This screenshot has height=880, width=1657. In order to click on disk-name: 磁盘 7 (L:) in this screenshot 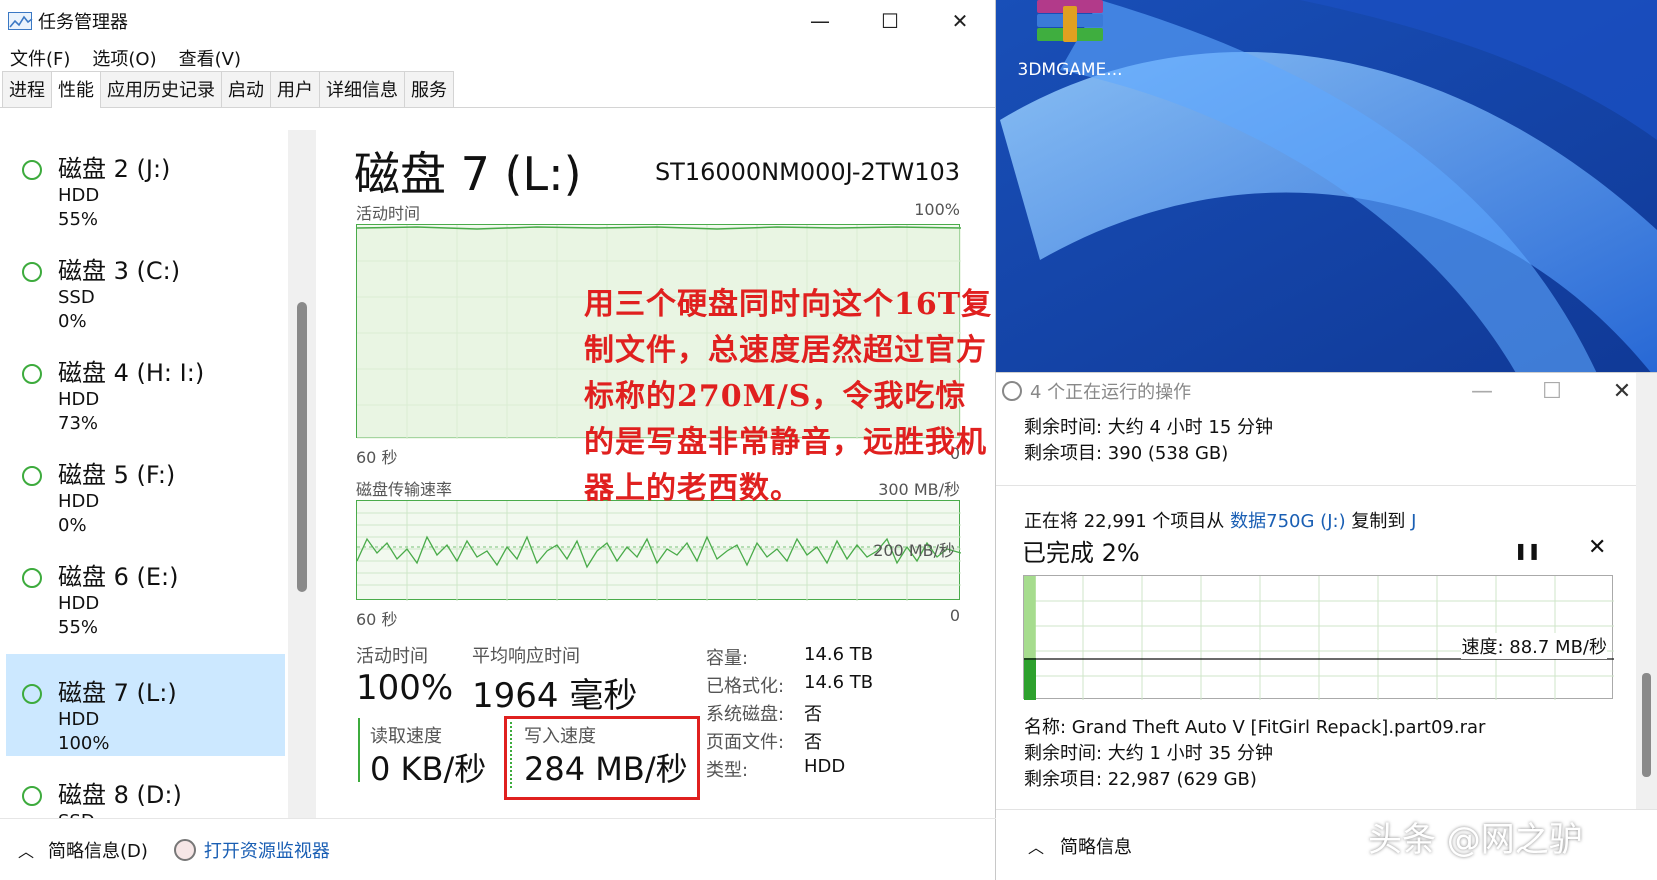, I will do `click(117, 693)`.